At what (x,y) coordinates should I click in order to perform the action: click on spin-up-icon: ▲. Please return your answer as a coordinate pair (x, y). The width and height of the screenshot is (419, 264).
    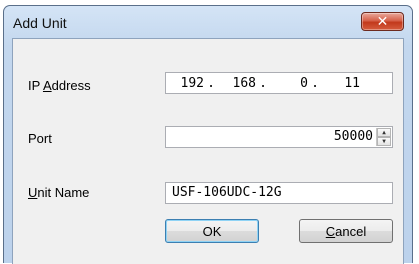
    Looking at the image, I should click on (384, 132).